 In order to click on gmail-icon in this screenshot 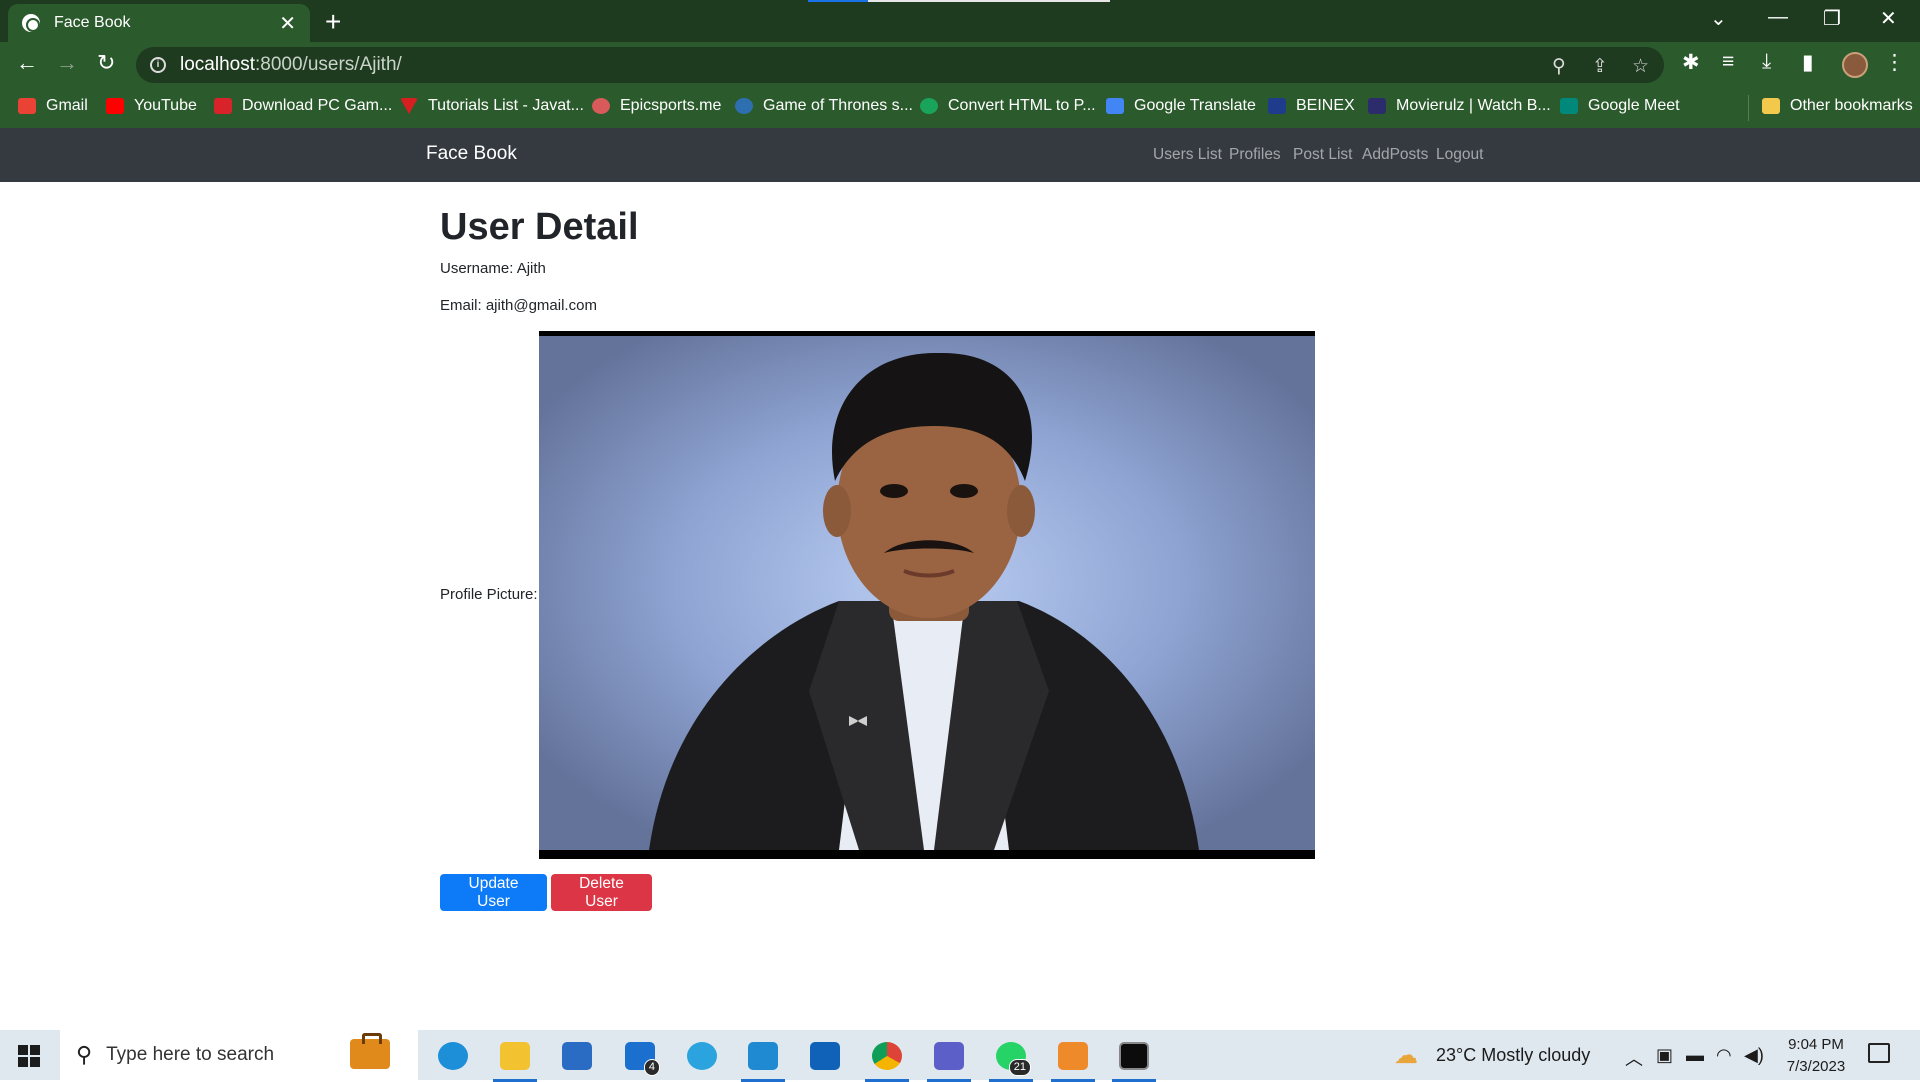, I will do `click(27, 106)`.